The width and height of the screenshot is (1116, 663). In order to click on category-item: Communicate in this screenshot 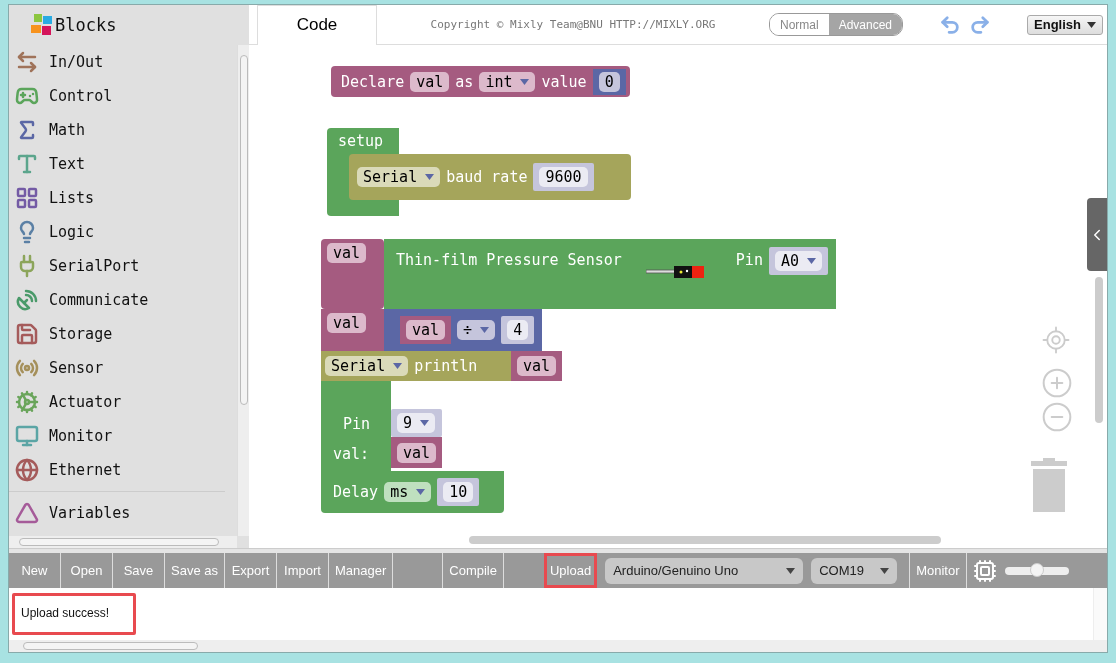, I will do `click(123, 300)`.